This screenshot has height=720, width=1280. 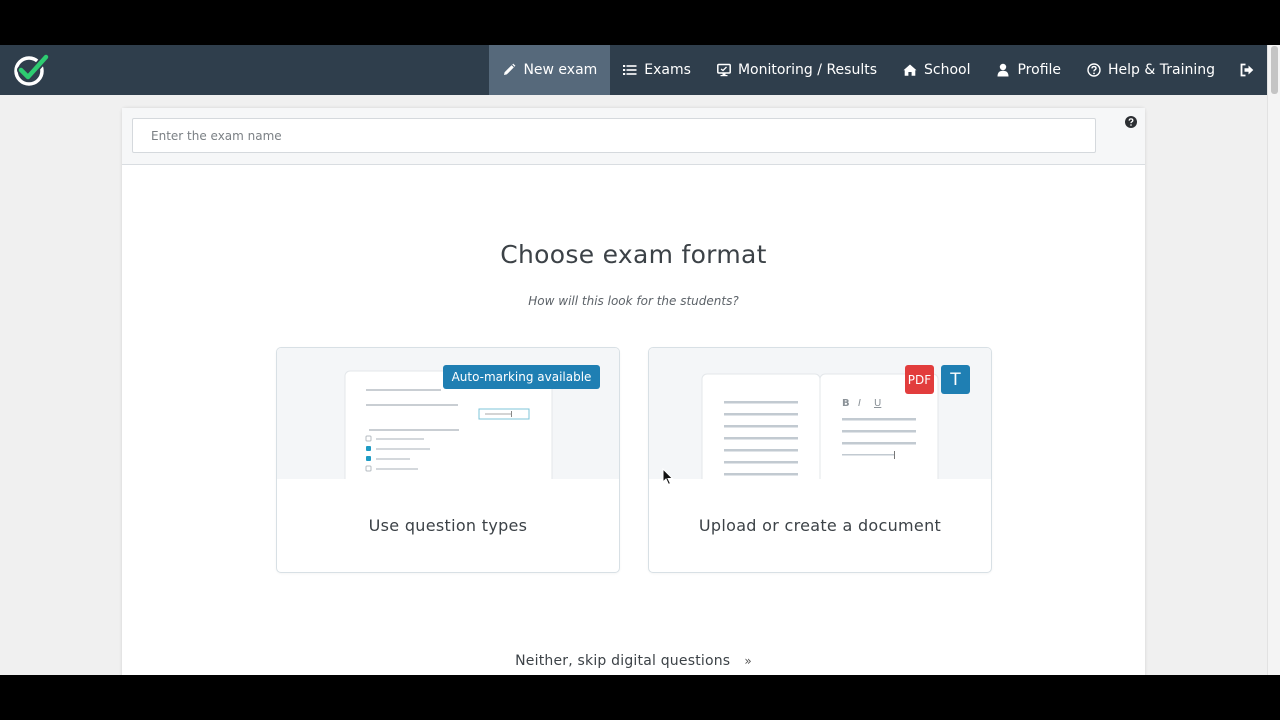 What do you see at coordinates (846, 403) in the screenshot?
I see `bold-text-icon: B` at bounding box center [846, 403].